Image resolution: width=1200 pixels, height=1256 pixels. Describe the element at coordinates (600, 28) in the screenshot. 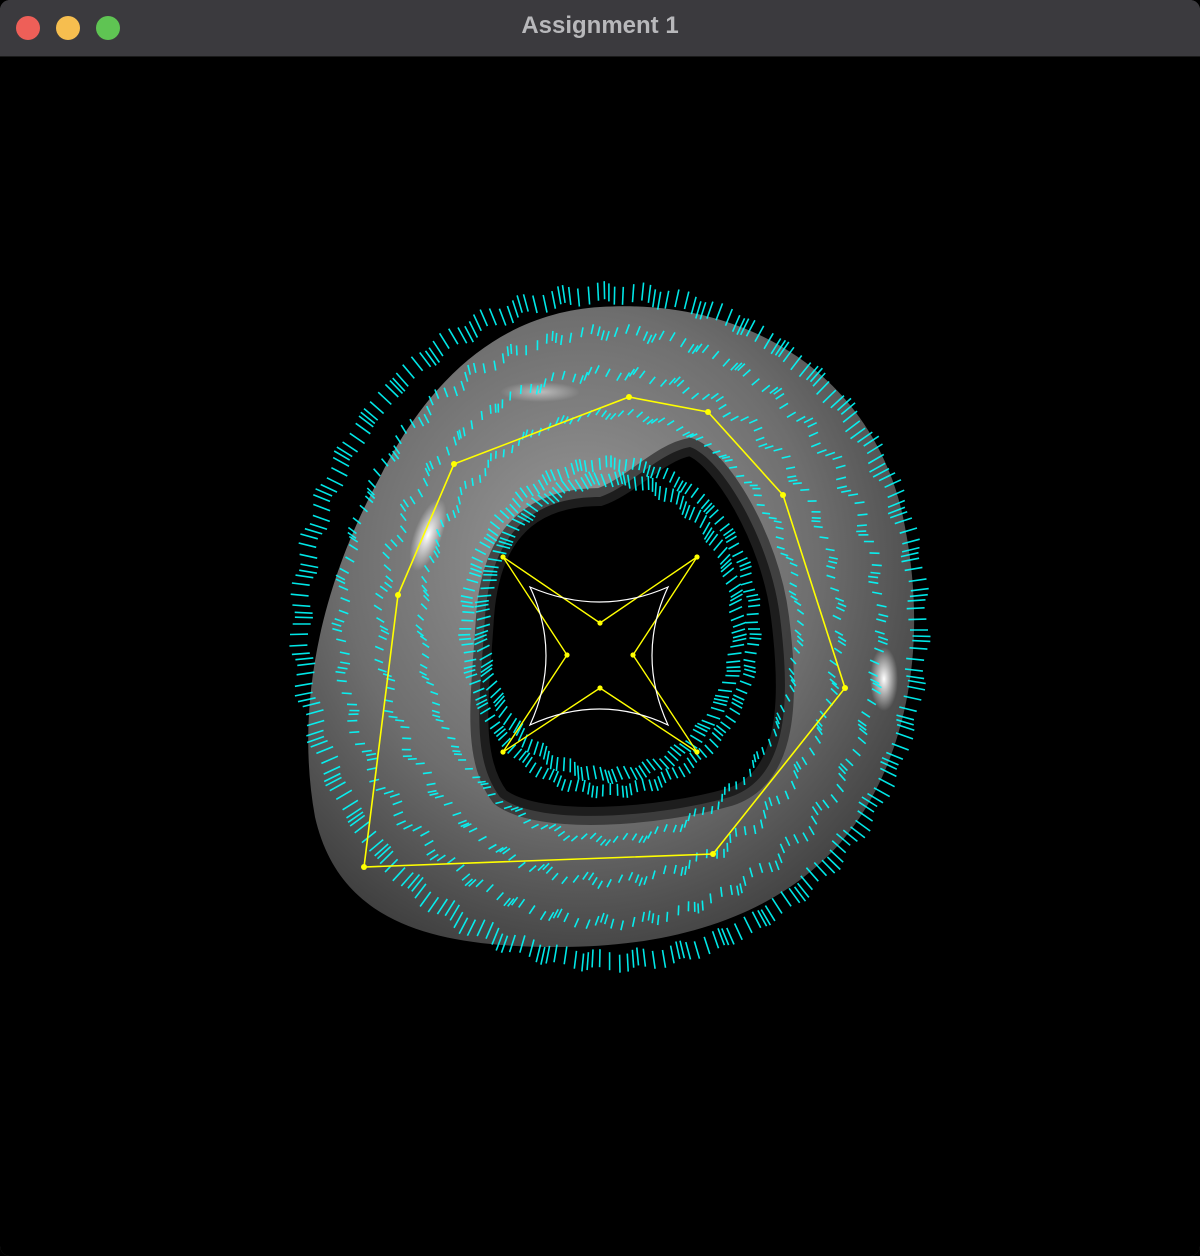

I see `title-bar: Assignment 1` at that location.